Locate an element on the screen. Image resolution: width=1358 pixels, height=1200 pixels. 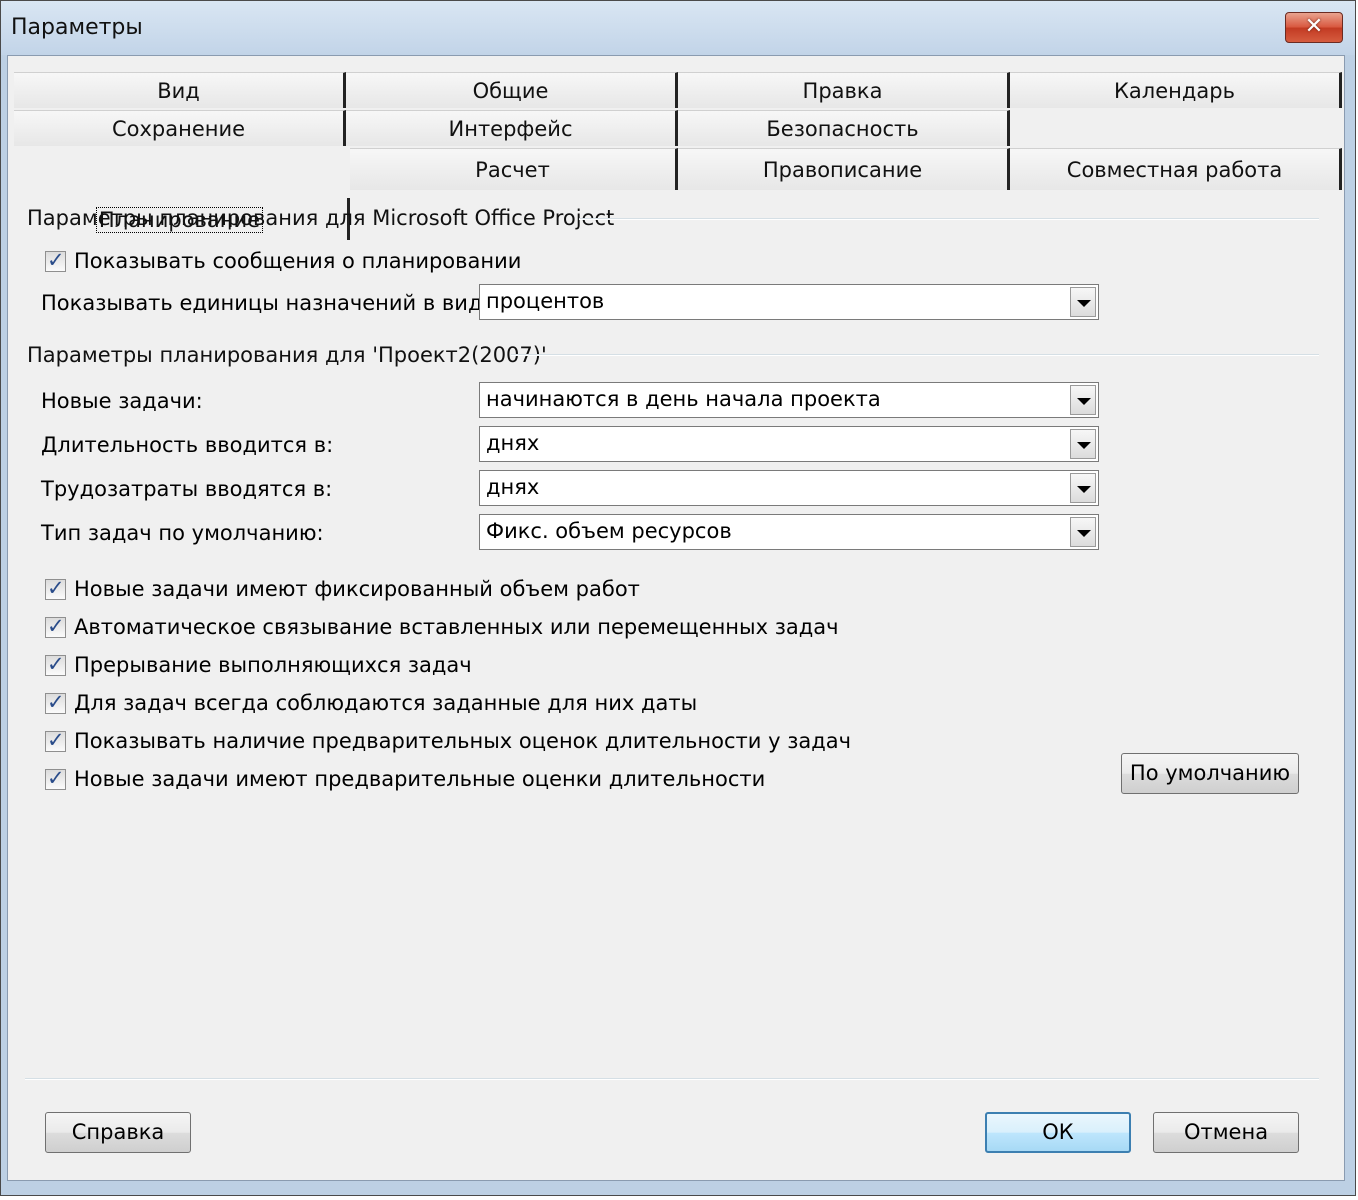
task-type-label: Тип задач по умолчанию: is located at coordinates (182, 533).